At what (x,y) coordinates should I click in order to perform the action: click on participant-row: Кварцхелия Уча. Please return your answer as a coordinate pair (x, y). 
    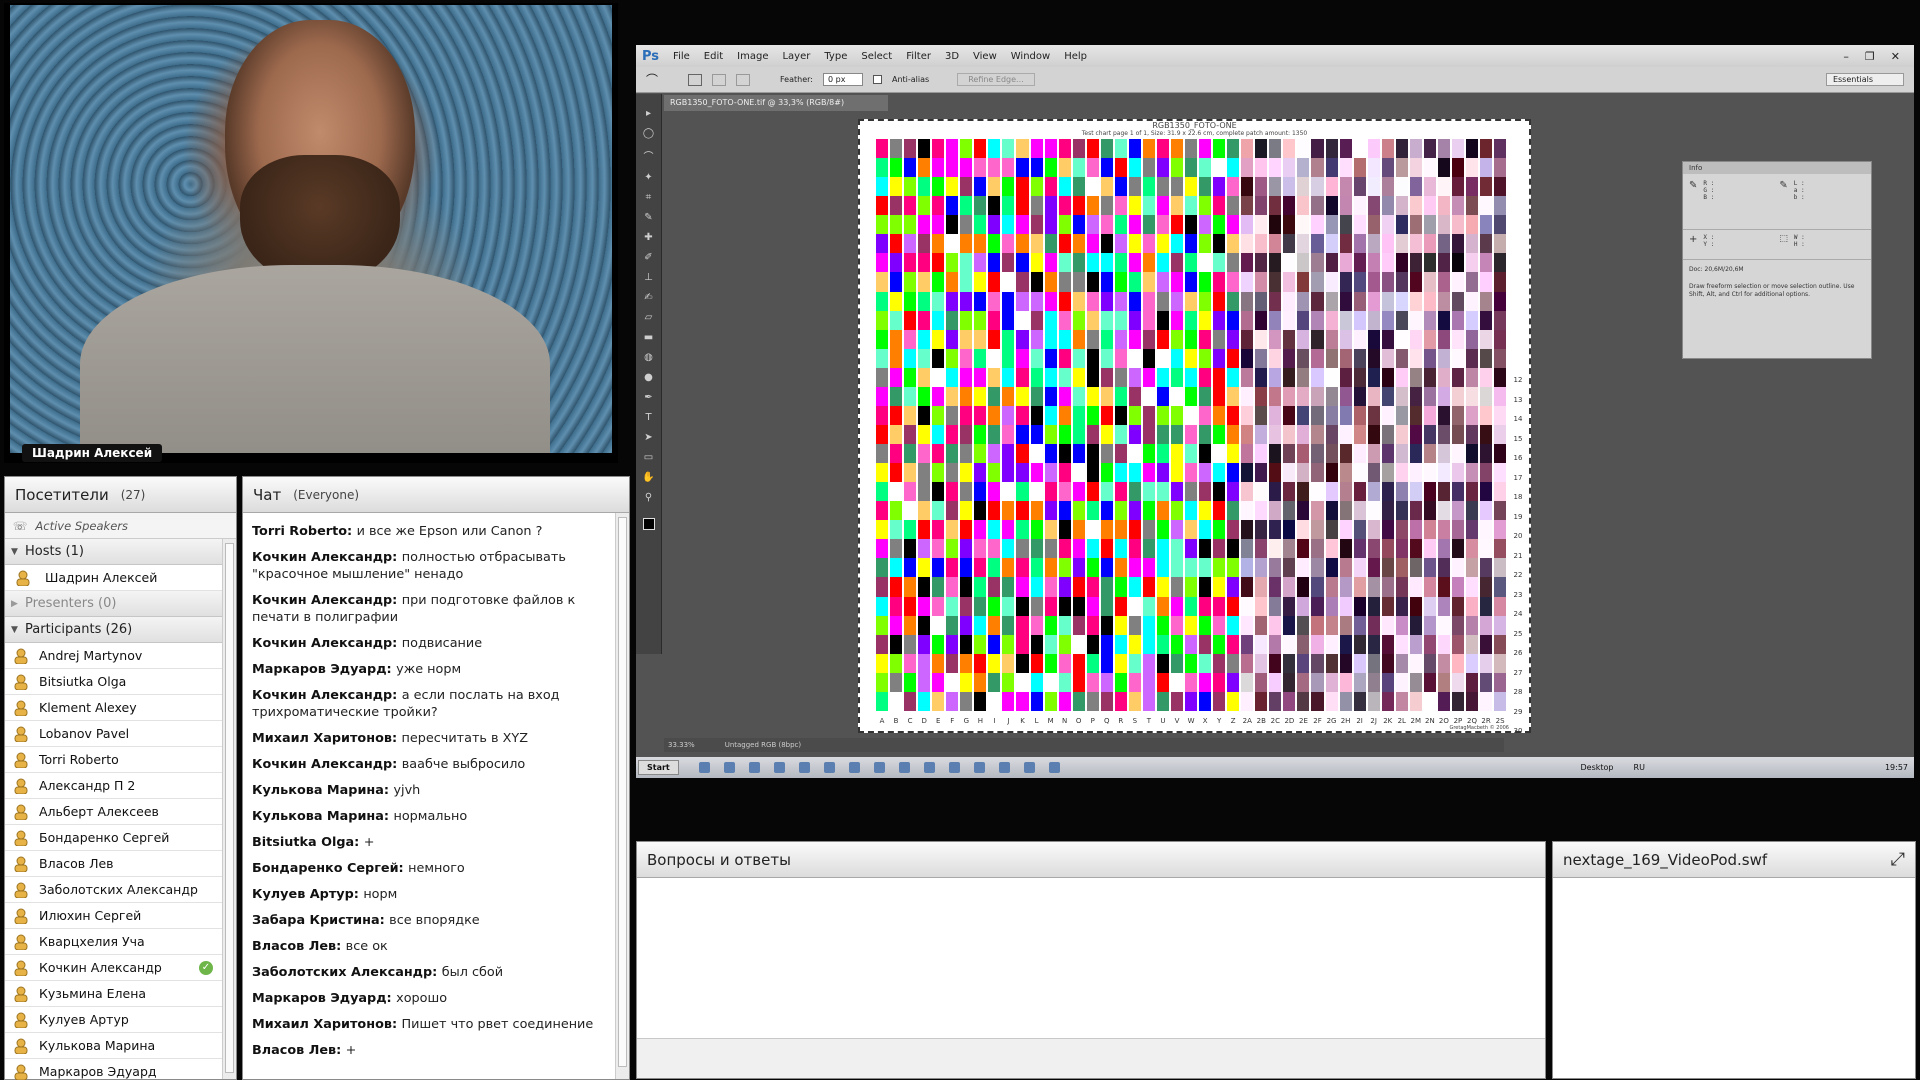
    Looking at the image, I should click on (114, 942).